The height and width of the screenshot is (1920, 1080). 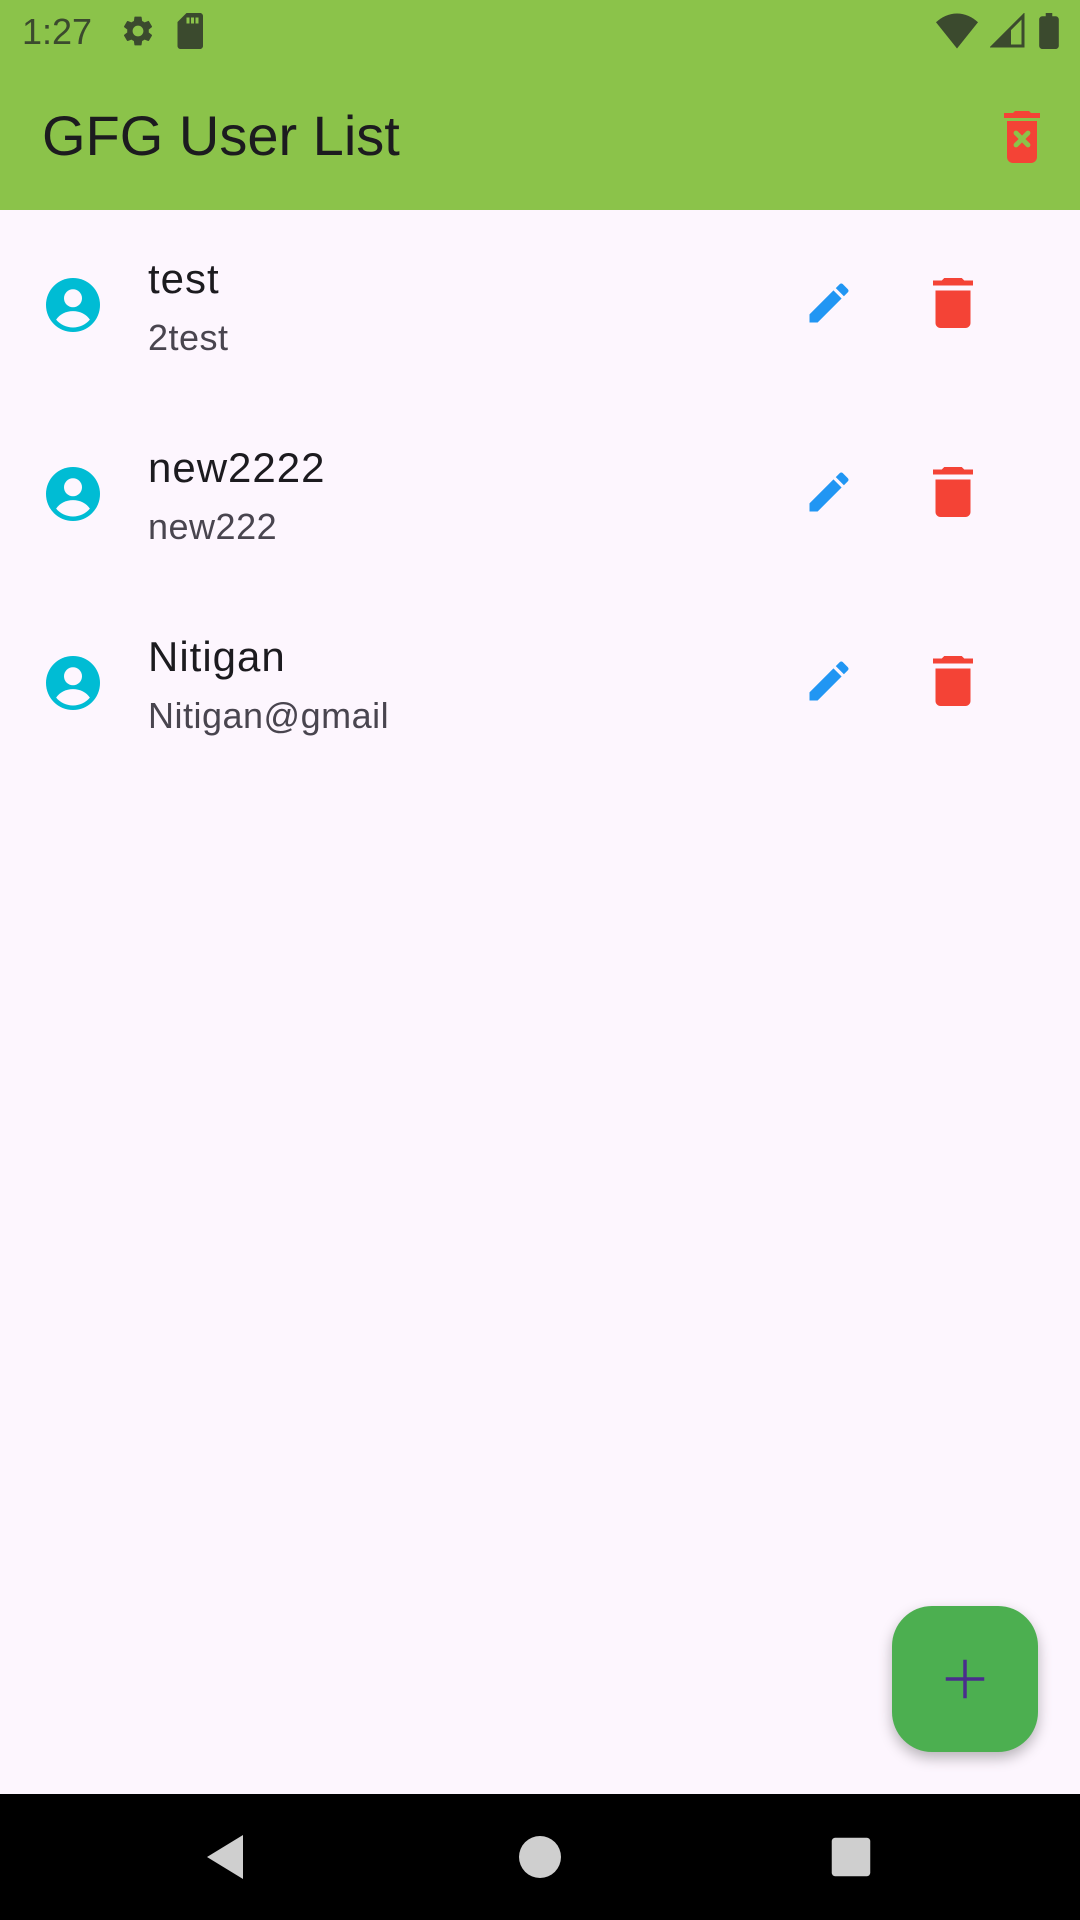 What do you see at coordinates (138, 31) in the screenshot?
I see `gear-icon` at bounding box center [138, 31].